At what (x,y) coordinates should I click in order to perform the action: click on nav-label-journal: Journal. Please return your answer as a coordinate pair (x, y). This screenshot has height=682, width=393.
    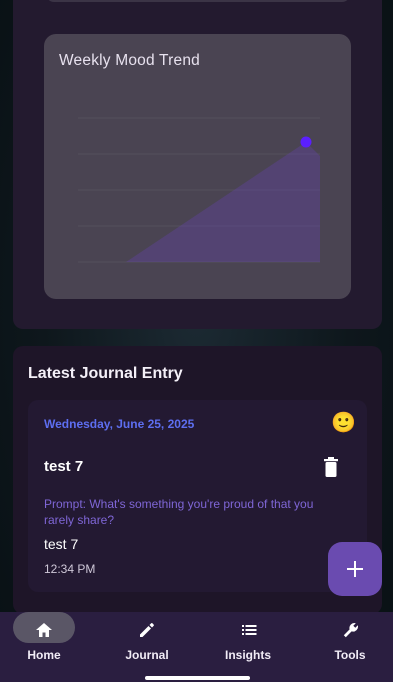
    Looking at the image, I should click on (147, 655).